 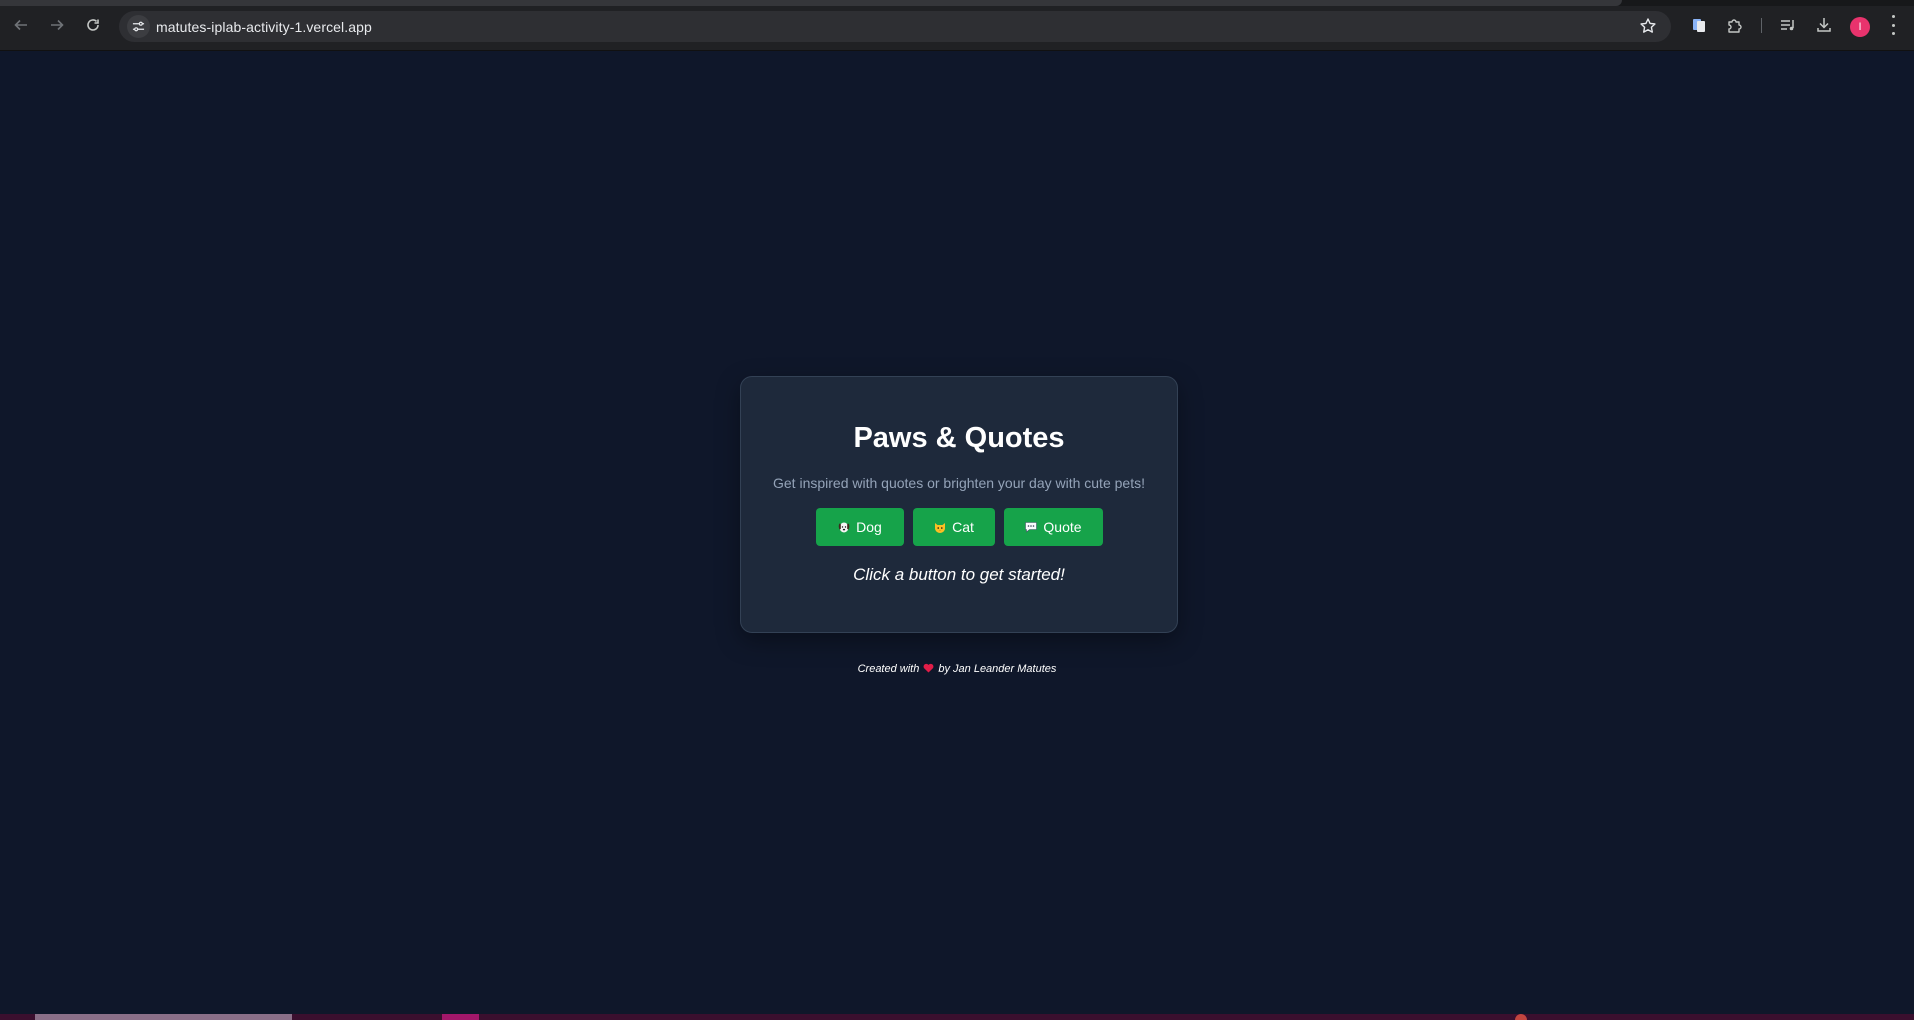 I want to click on cat-button: Cat, so click(x=953, y=527).